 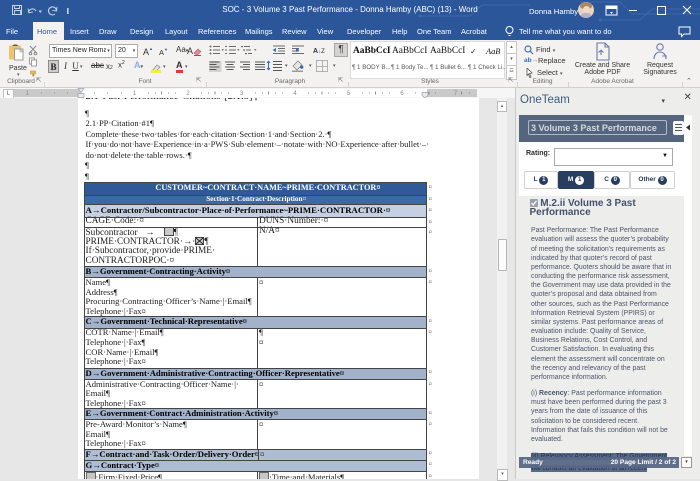 I want to click on svg-text: 3, so click(x=242, y=94).